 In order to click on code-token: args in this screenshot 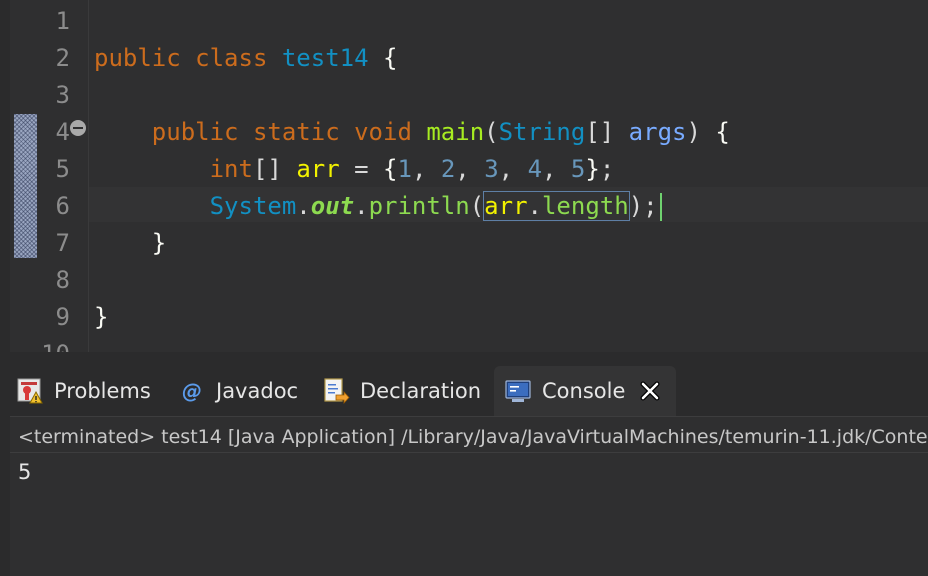, I will do `click(657, 132)`.